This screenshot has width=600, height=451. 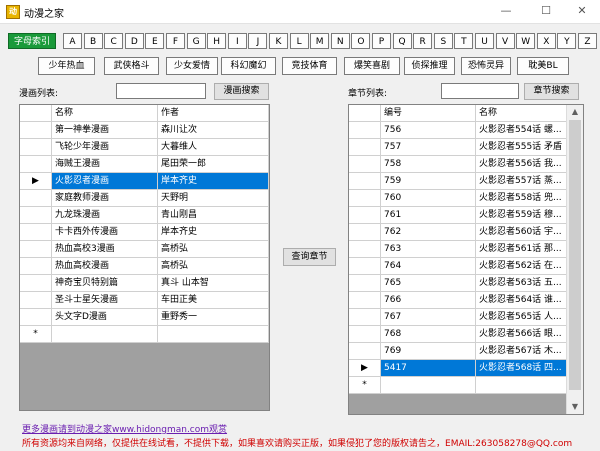 What do you see at coordinates (484, 41) in the screenshot?
I see `letter-button-u: U` at bounding box center [484, 41].